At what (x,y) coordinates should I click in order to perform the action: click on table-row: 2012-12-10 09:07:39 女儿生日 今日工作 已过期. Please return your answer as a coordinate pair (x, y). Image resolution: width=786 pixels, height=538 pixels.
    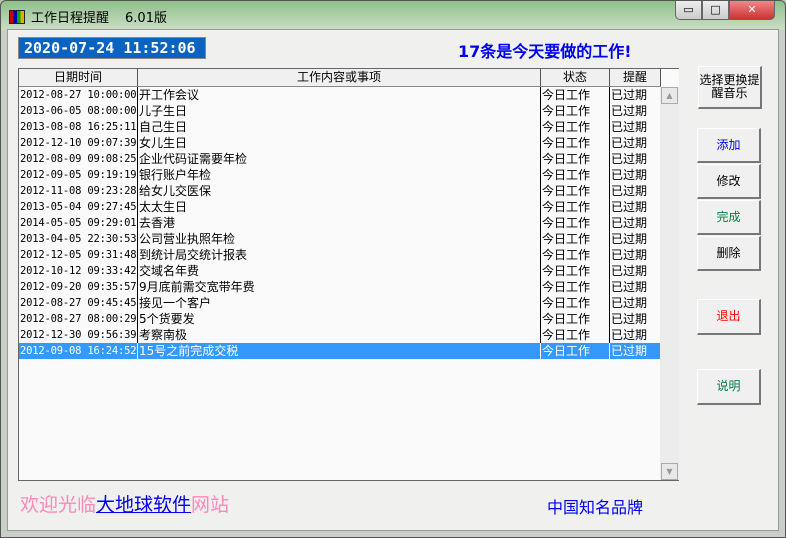
    Looking at the image, I should click on (340, 143).